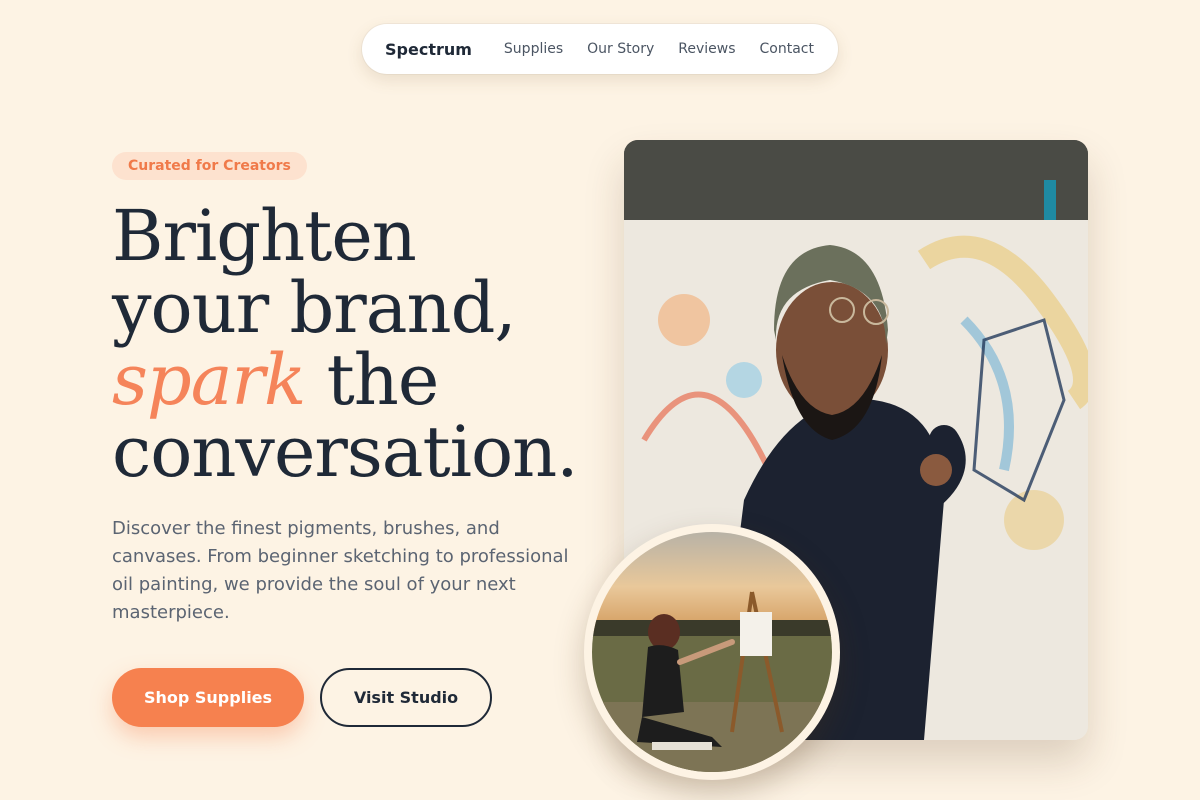 This screenshot has height=800, width=1200. I want to click on brand-logo: Spectrum, so click(428, 49).